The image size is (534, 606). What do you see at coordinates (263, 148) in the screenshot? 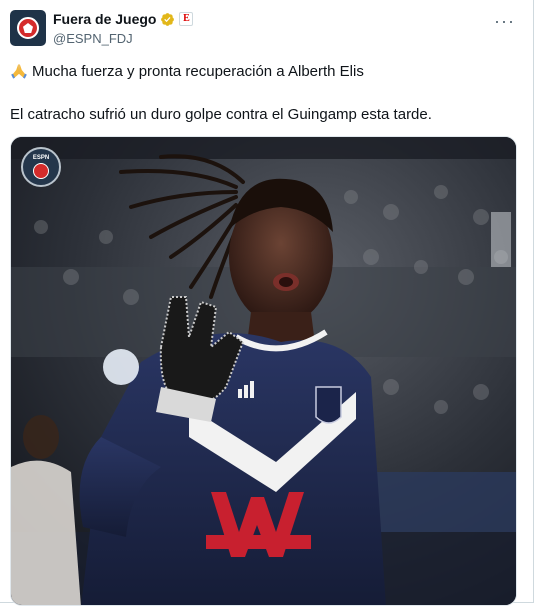
I see `stadium-roof` at bounding box center [263, 148].